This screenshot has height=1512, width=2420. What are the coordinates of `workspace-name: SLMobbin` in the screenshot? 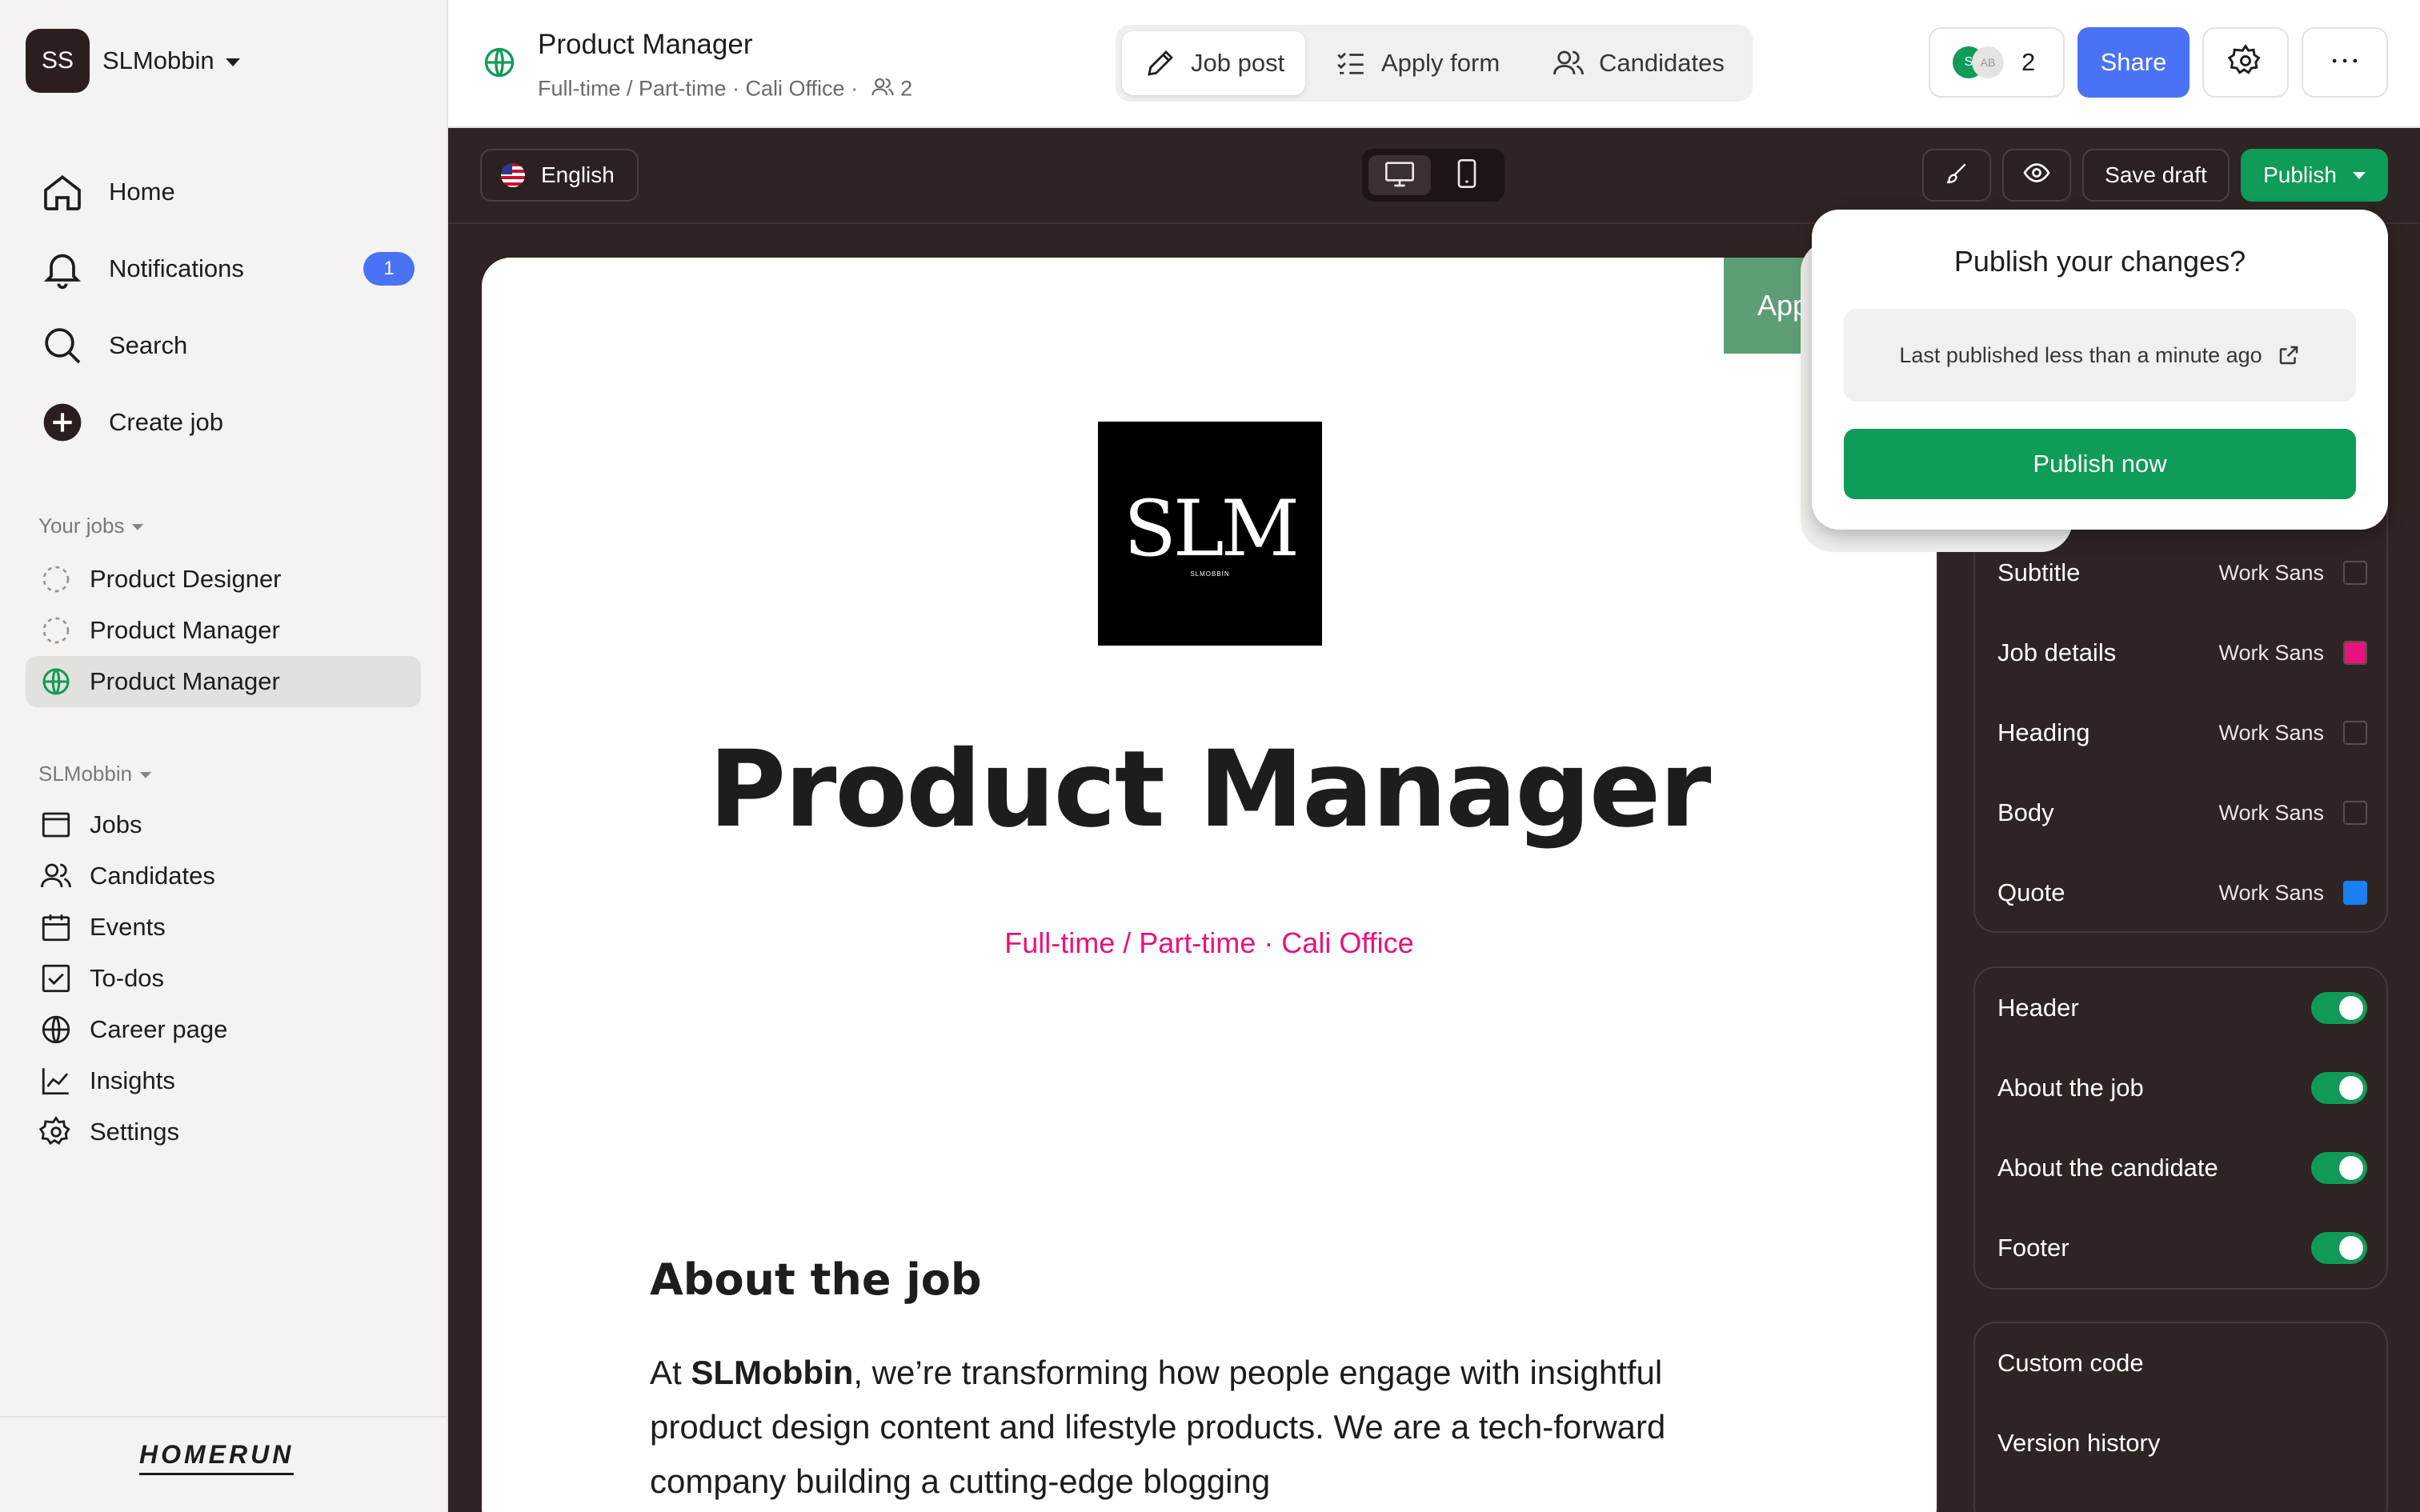 It's located at (158, 60).